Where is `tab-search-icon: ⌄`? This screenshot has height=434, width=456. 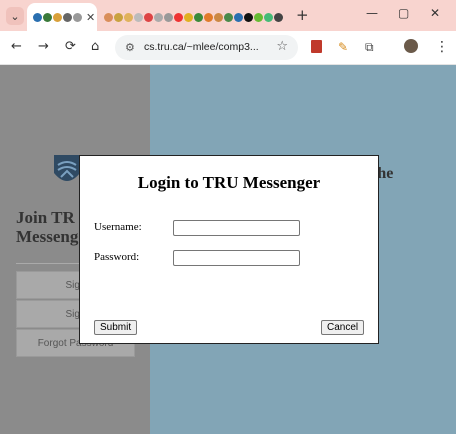
tab-search-icon: ⌄ is located at coordinates (15, 16).